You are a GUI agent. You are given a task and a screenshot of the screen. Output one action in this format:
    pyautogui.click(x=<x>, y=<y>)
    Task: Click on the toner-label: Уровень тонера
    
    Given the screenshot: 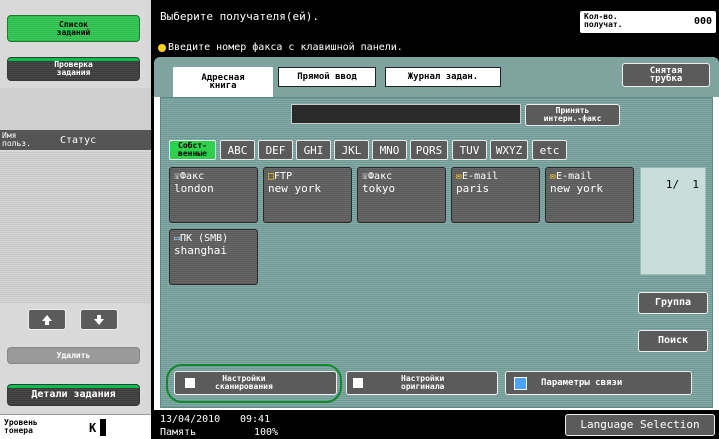 What is the action you would take?
    pyautogui.click(x=21, y=426)
    